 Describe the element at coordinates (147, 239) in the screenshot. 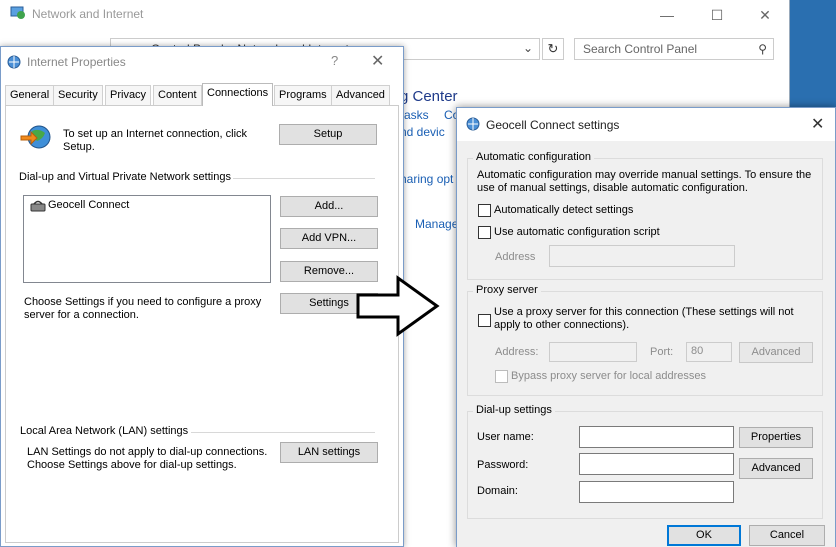

I see `connections-list: Geocell Connect` at that location.